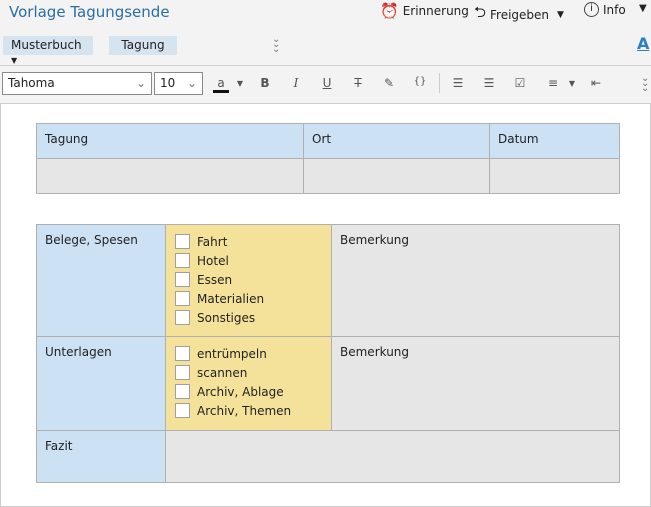  I want to click on font-color-button: a, so click(221, 84).